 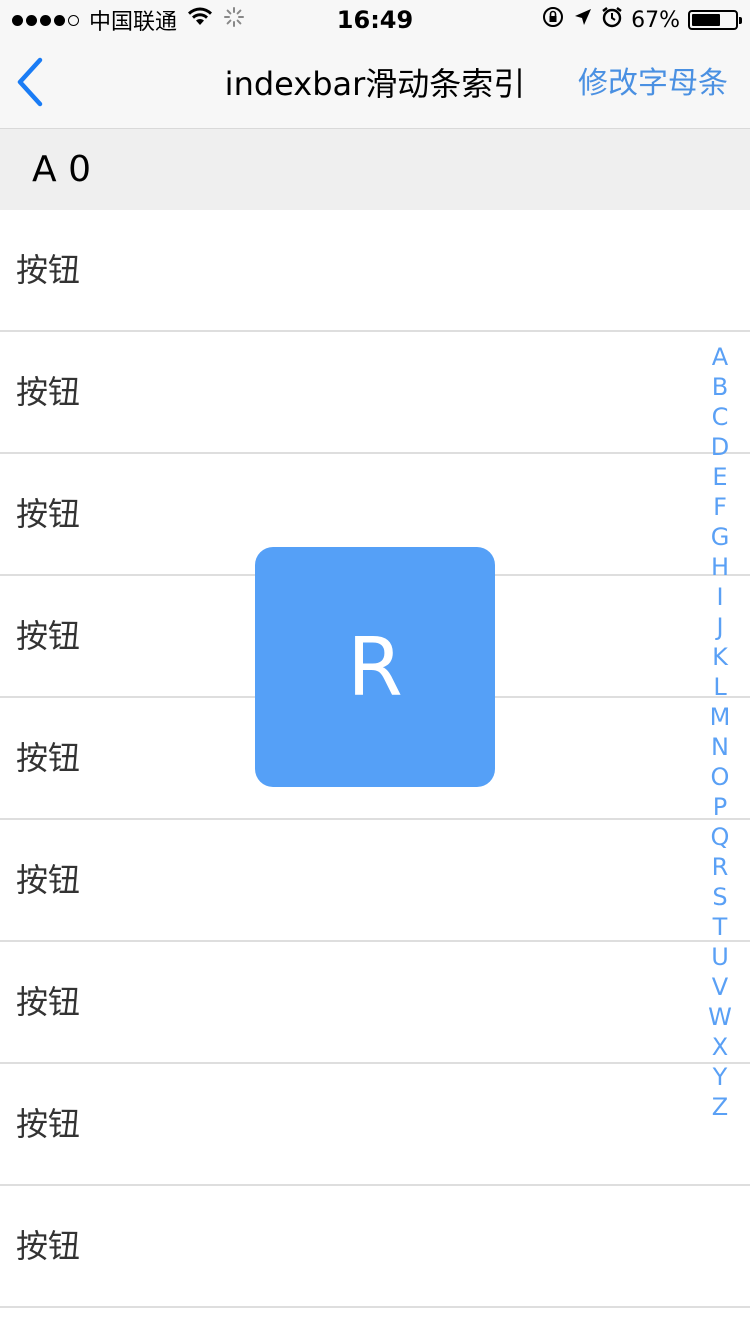 I want to click on index-letter: V, so click(x=720, y=987).